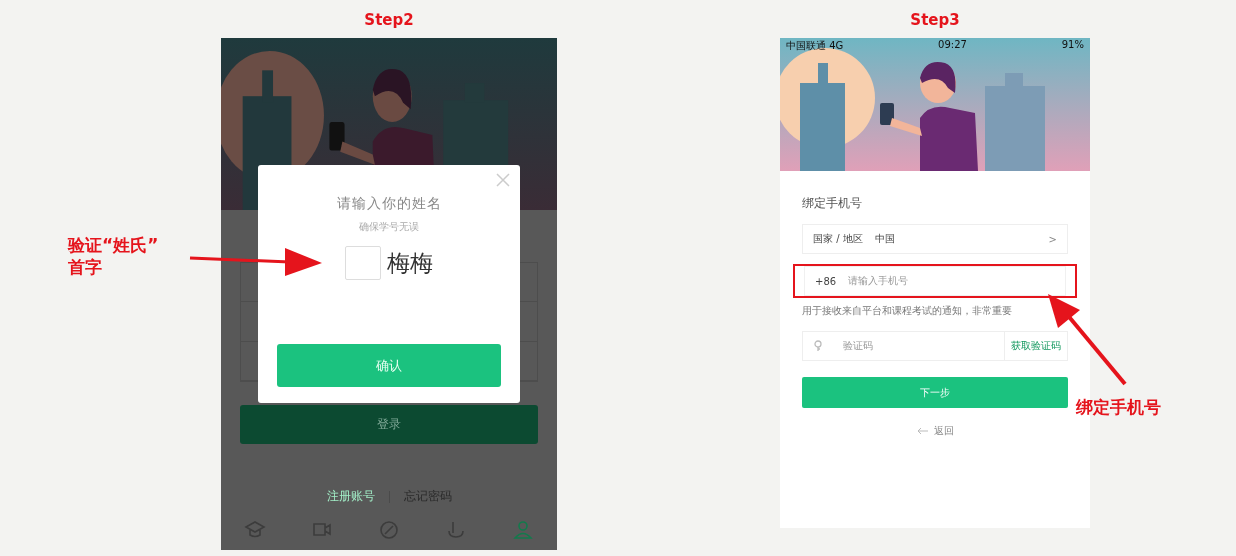 Image resolution: width=1236 pixels, height=556 pixels. What do you see at coordinates (935, 392) in the screenshot?
I see `next-button: 下一步` at bounding box center [935, 392].